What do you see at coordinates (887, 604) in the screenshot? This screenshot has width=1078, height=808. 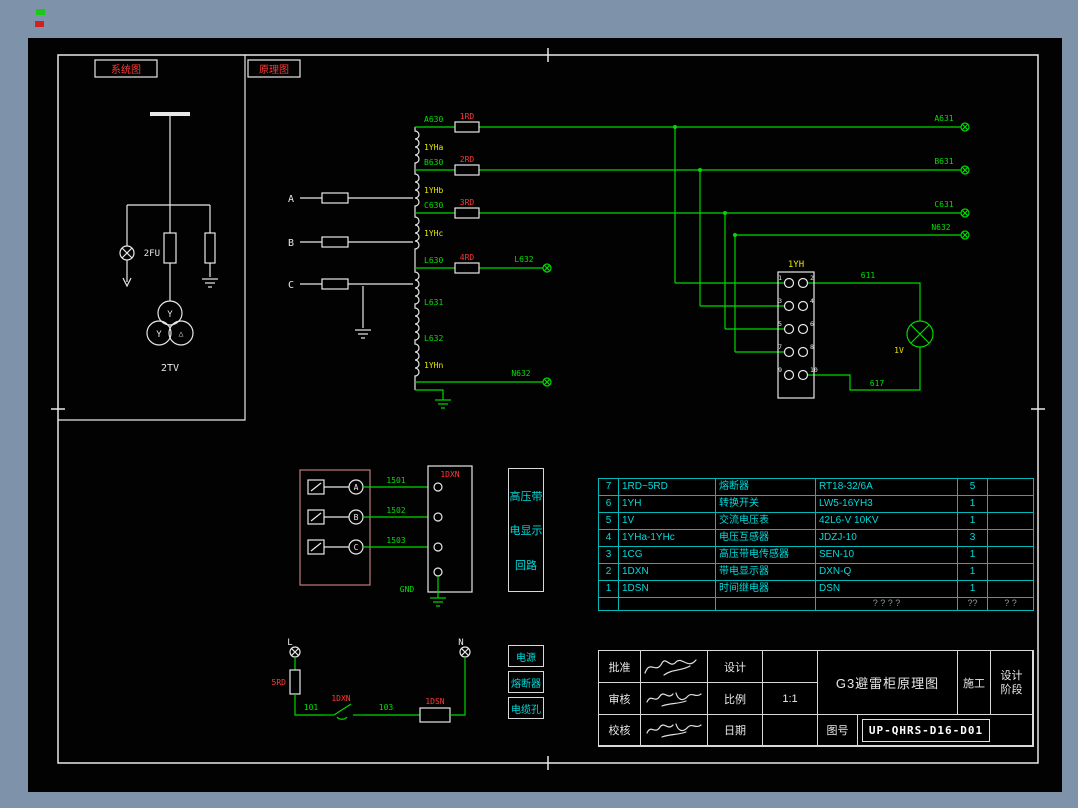 I see `pt-footer-cell: ? ? ? ?` at bounding box center [887, 604].